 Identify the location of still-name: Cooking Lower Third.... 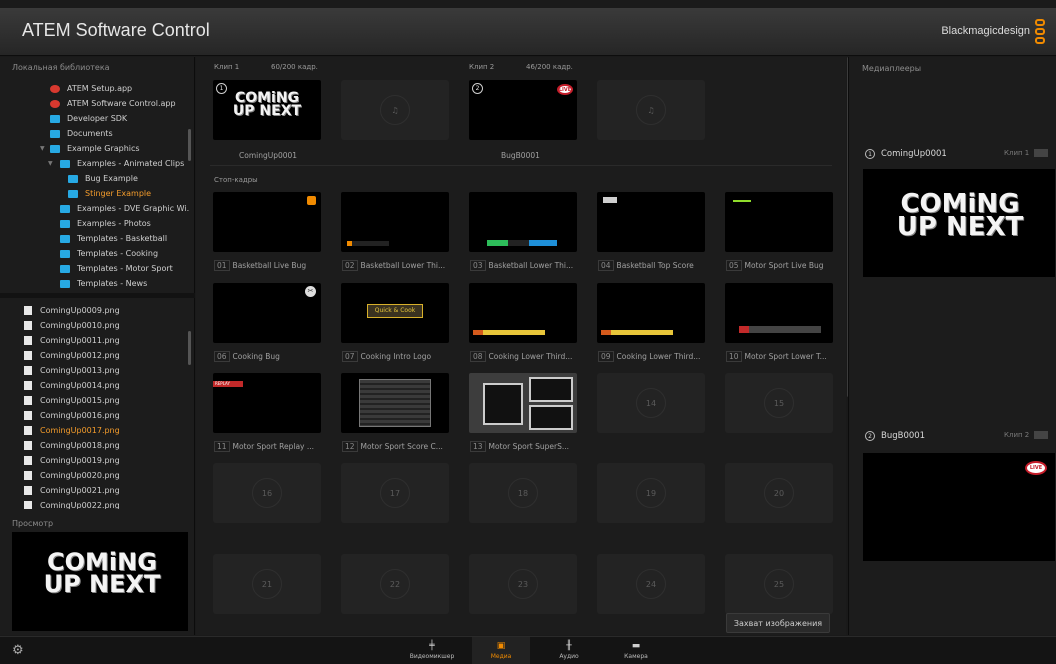
(658, 356).